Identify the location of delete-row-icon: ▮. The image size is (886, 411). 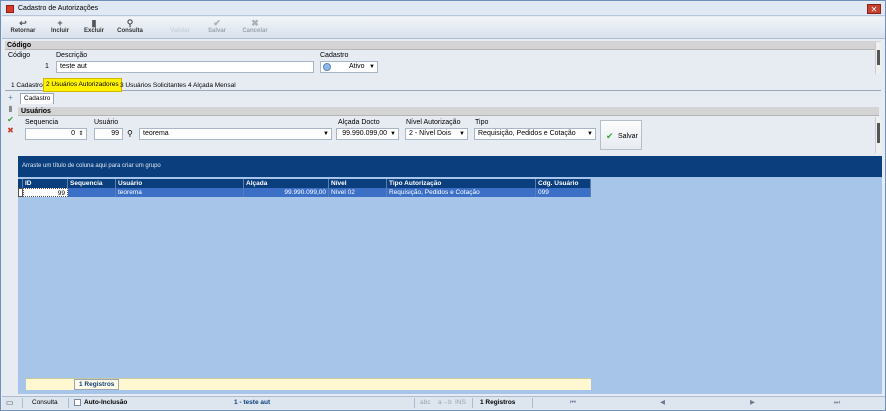
(10, 108).